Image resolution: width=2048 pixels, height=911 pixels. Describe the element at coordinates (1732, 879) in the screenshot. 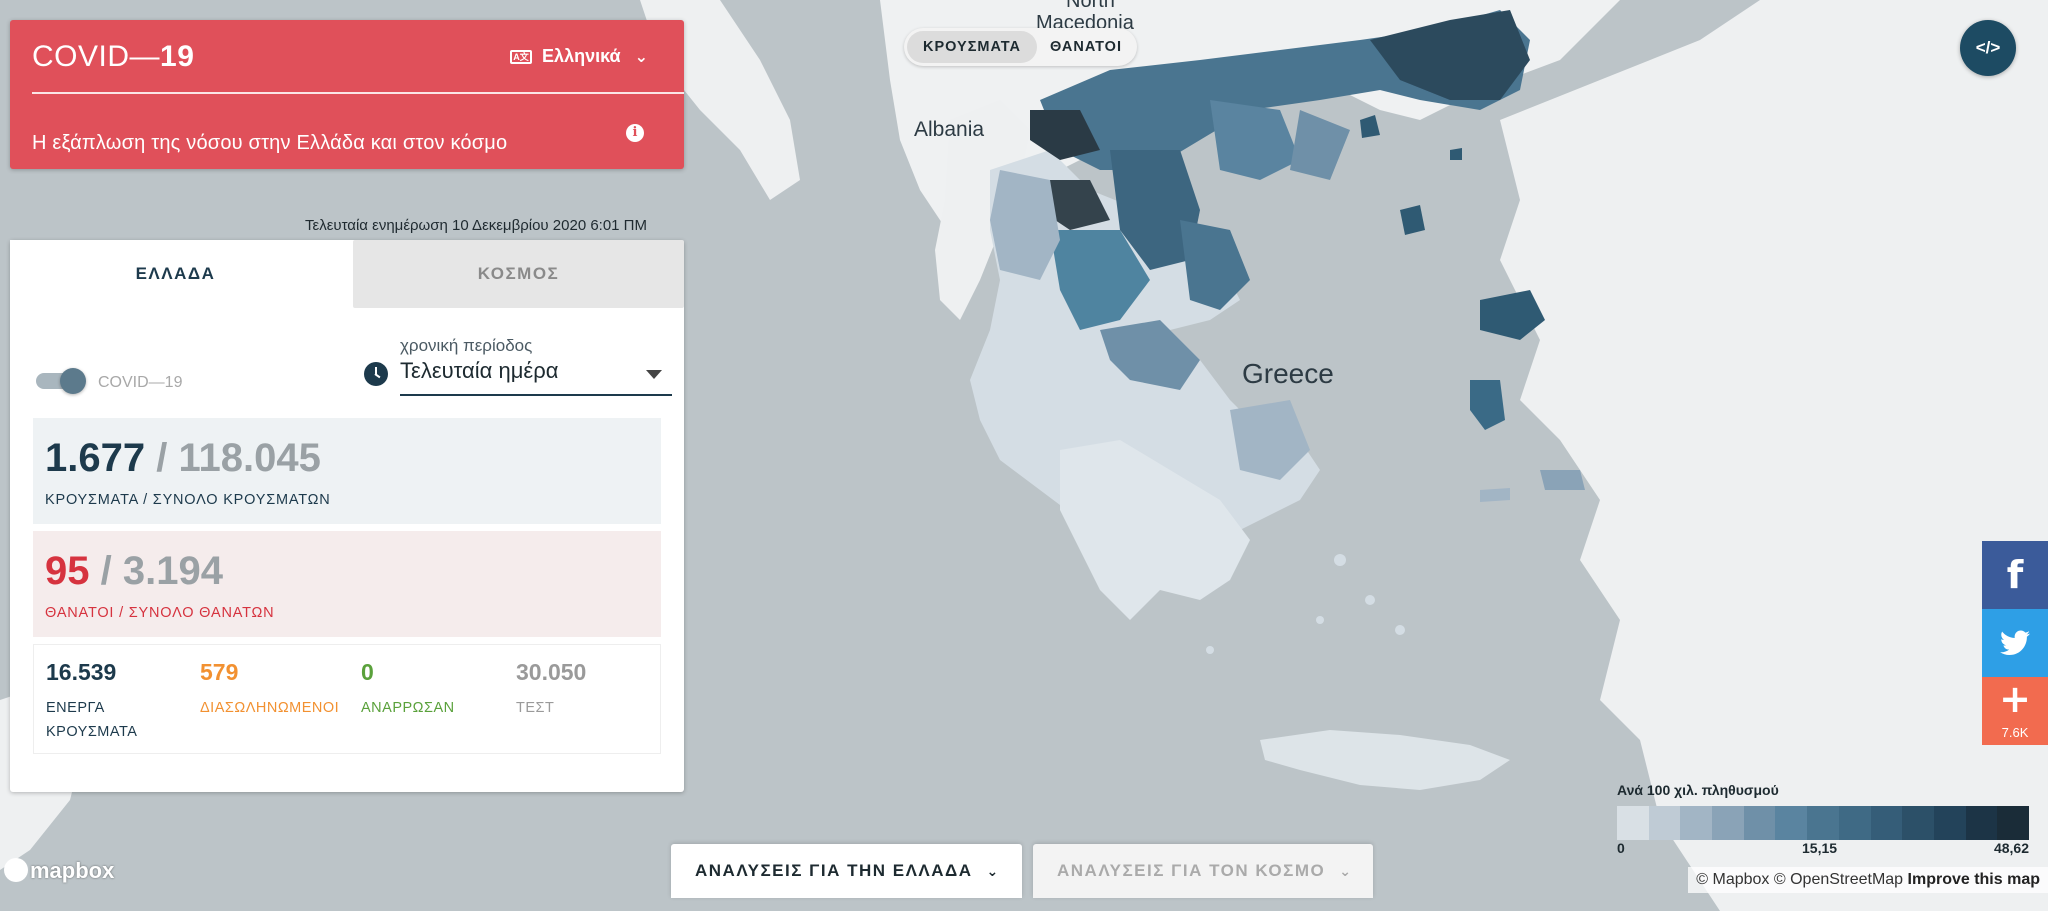

I see `attribution-mapbox-link: © Mapbox` at that location.